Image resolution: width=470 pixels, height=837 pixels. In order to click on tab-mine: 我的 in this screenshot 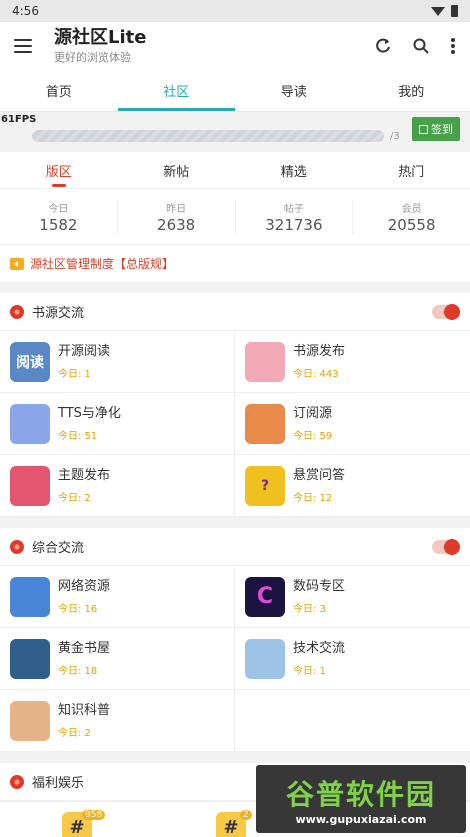, I will do `click(411, 90)`.